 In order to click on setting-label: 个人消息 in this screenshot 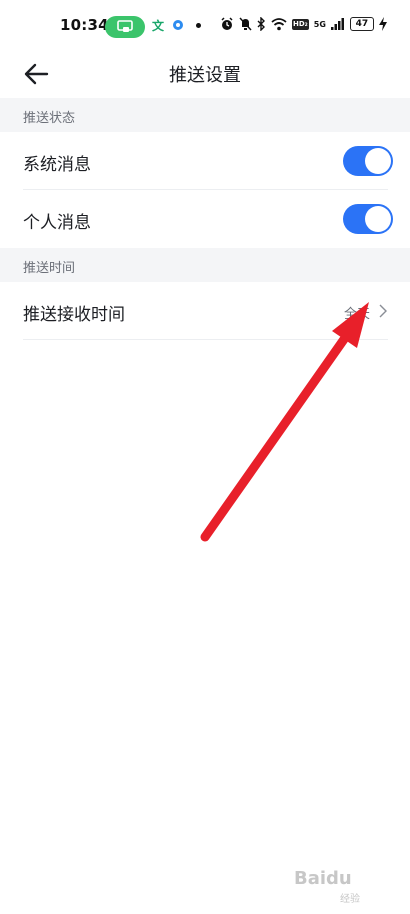, I will do `click(57, 223)`.